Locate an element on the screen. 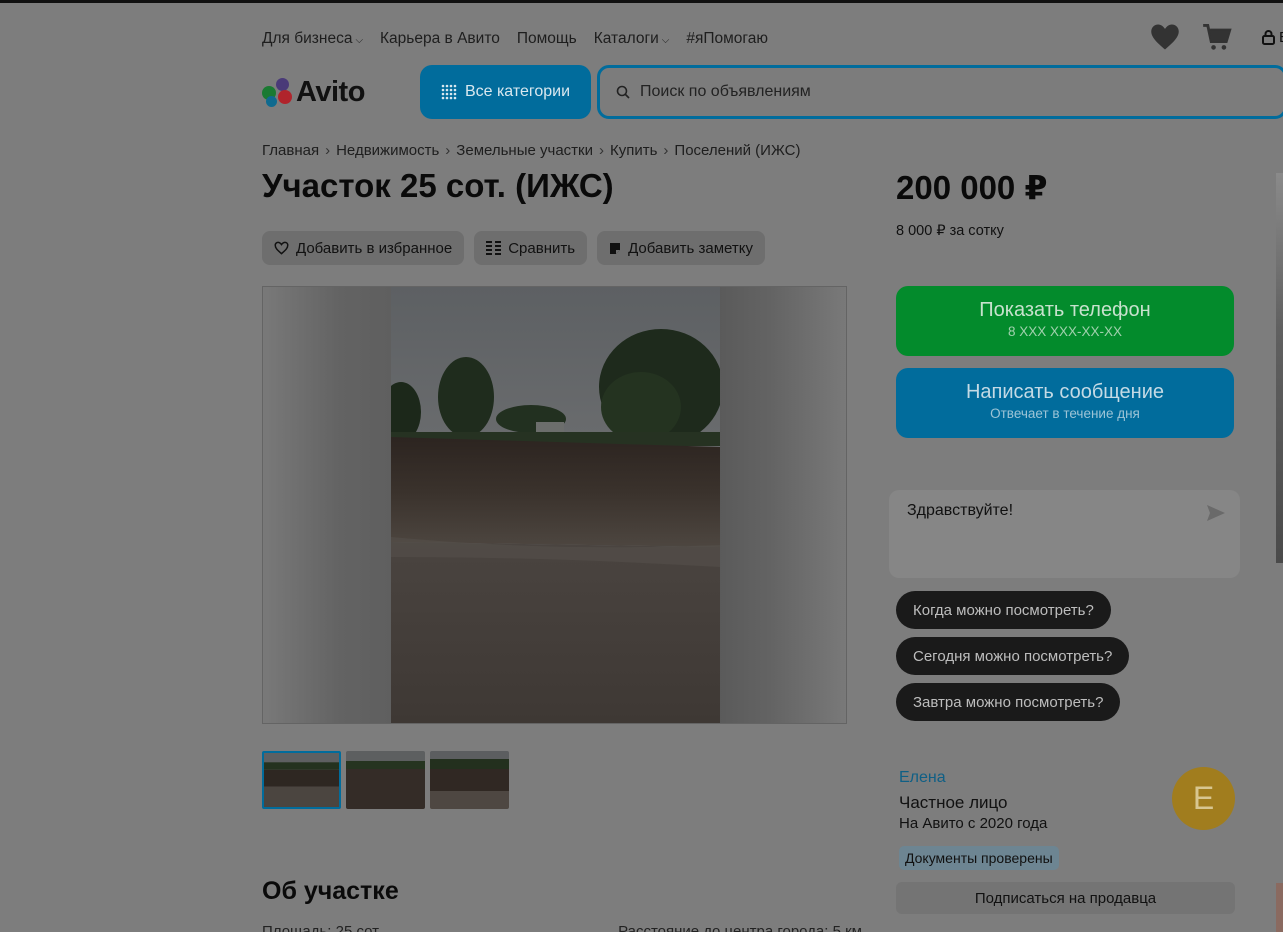  heart-icon is located at coordinates (1165, 37).